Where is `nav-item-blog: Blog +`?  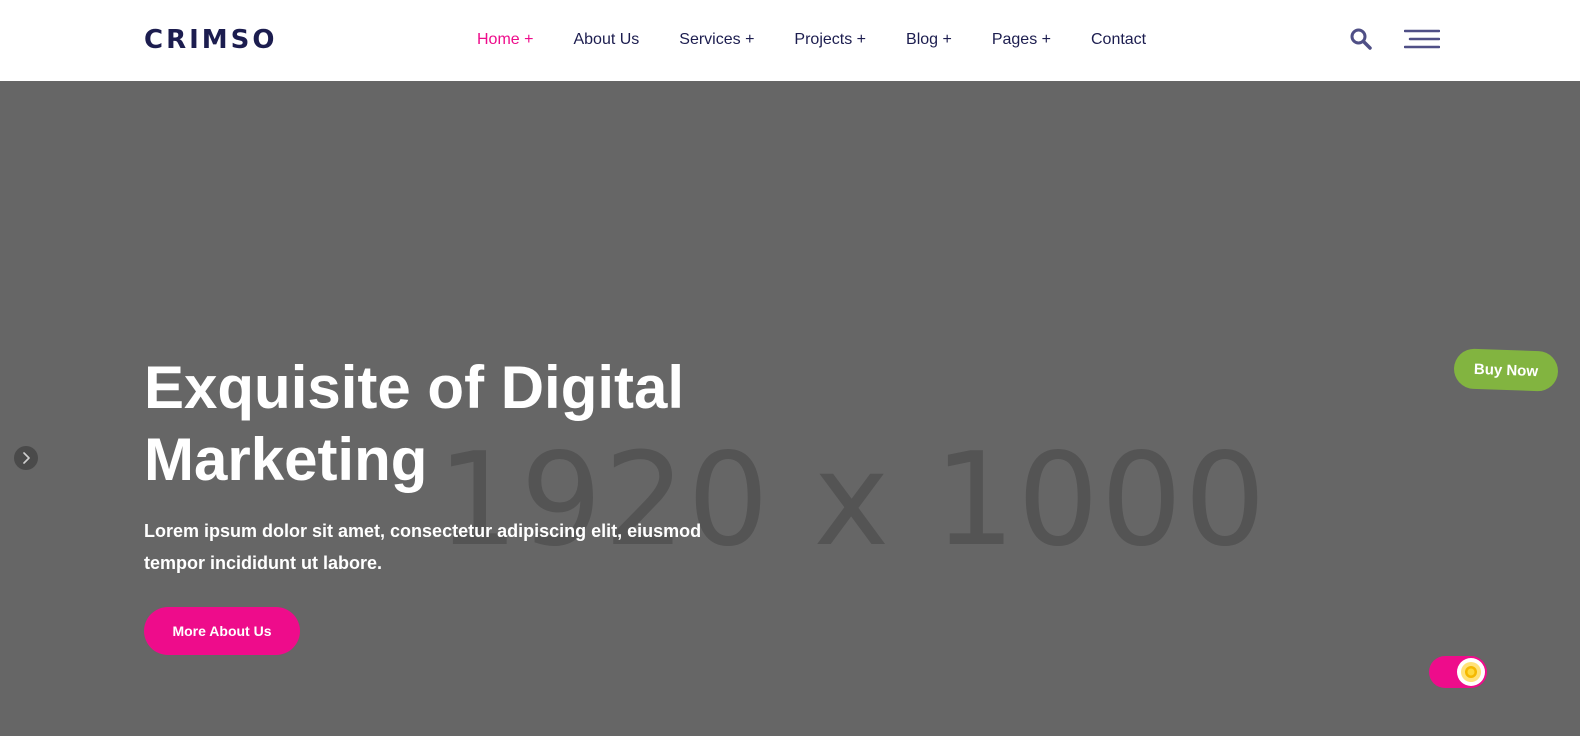
nav-item-blog: Blog + is located at coordinates (929, 40).